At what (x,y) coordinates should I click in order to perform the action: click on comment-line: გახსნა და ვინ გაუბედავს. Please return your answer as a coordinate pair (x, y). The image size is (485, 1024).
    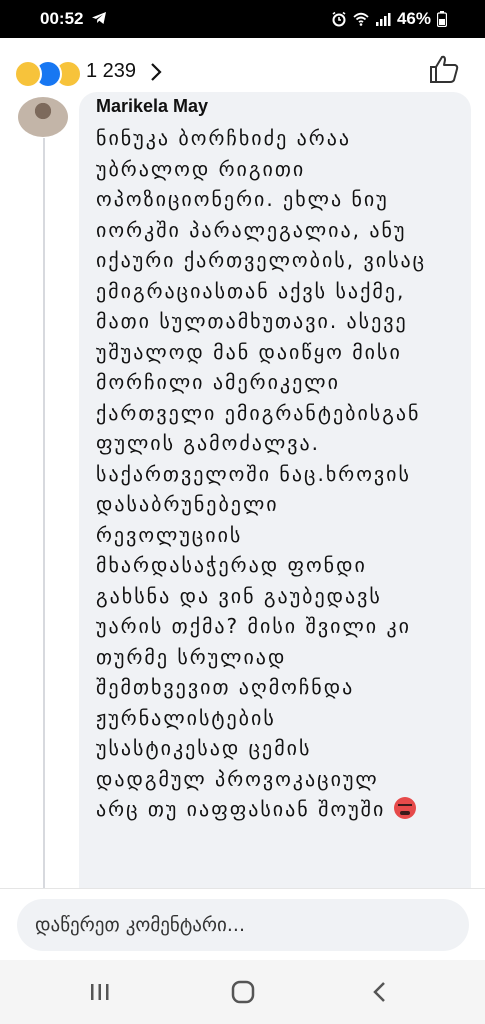
    Looking at the image, I should click on (278, 596).